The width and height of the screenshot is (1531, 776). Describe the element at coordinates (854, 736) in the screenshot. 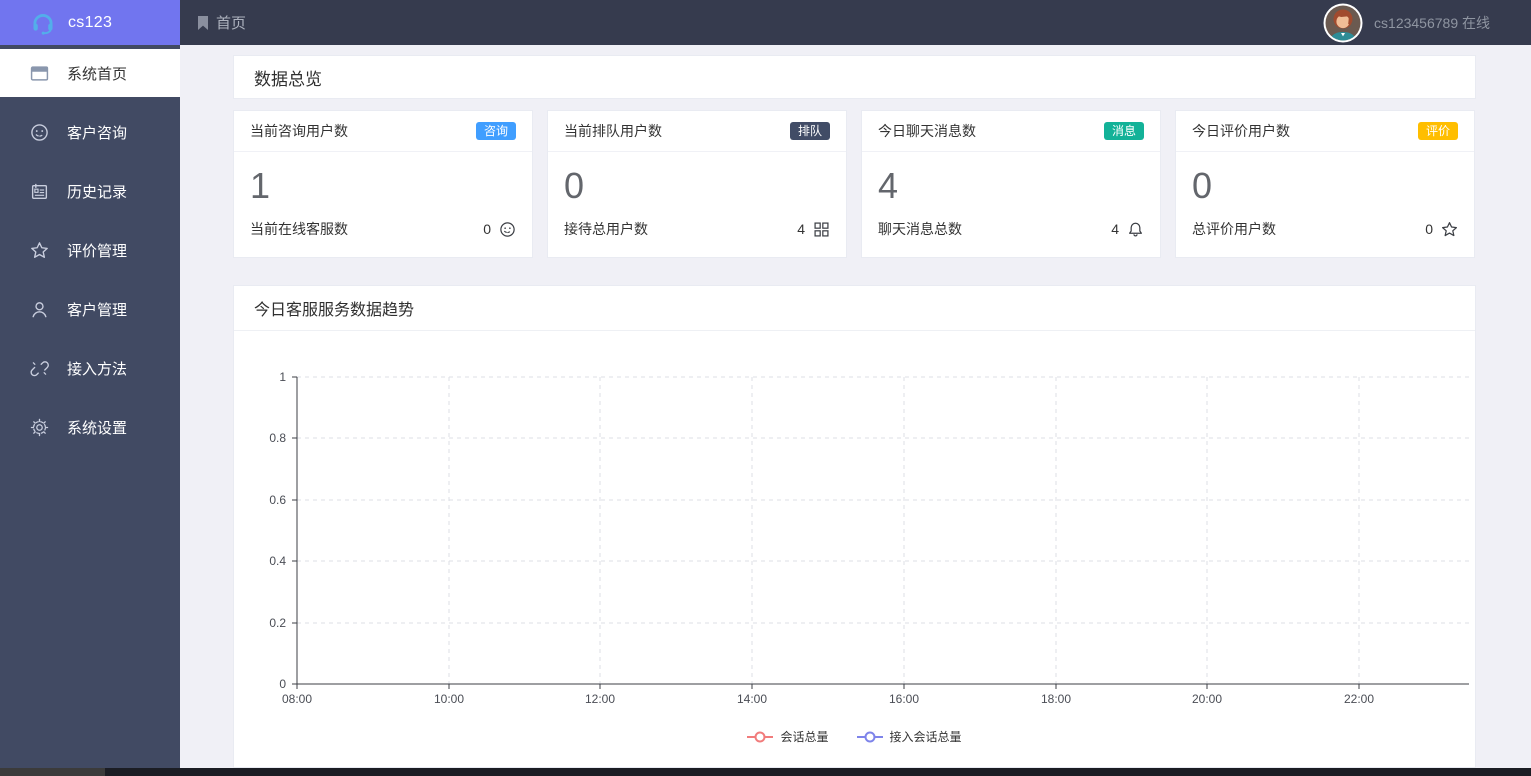

I see `chart-legend: 会话总量 接入会话总量` at that location.